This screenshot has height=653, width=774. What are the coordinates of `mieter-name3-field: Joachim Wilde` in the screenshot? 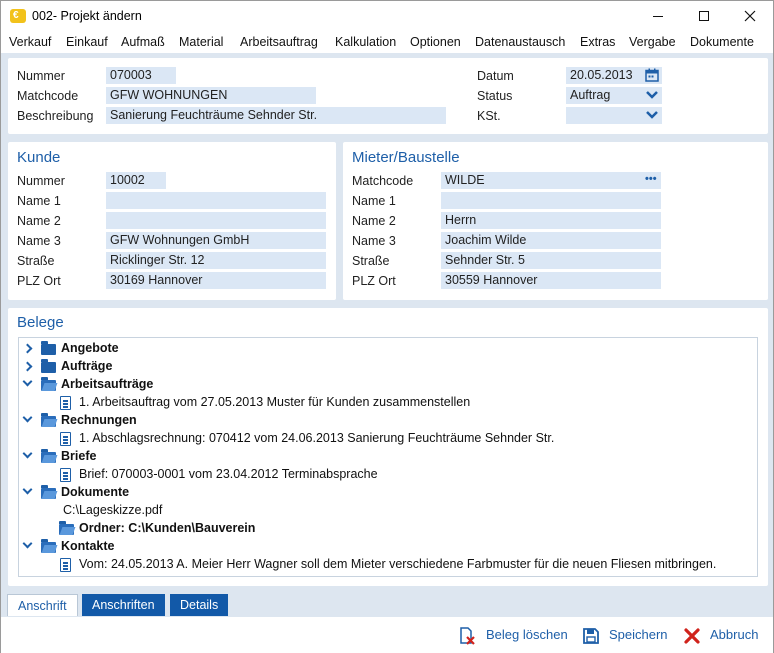 It's located at (551, 240).